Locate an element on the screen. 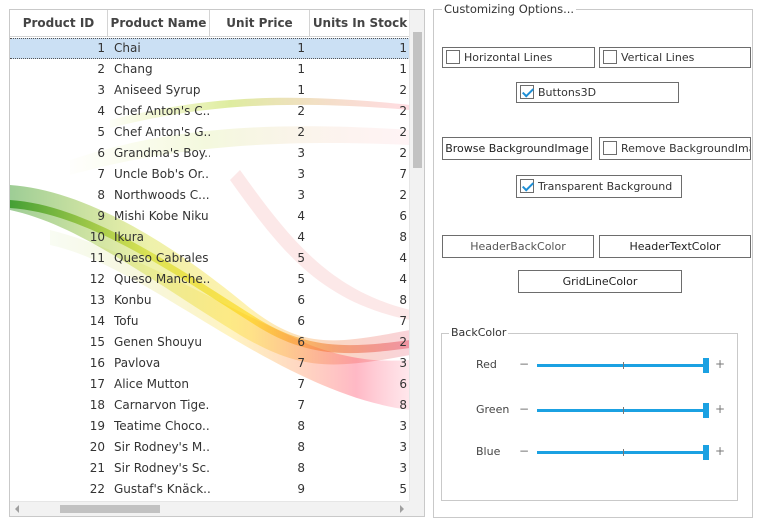 The width and height of the screenshot is (762, 523). table-row: 15 Genen Shouyu 6 2 is located at coordinates (210, 342).